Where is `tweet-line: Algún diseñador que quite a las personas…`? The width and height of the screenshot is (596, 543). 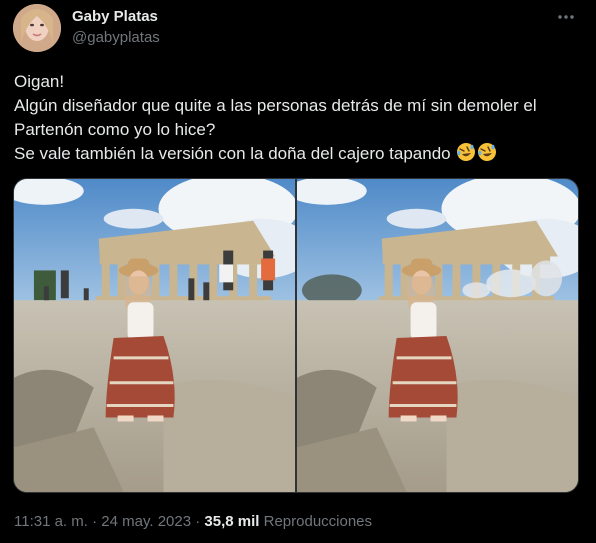
tweet-line: Algún diseñador que quite a las personas… is located at coordinates (275, 105).